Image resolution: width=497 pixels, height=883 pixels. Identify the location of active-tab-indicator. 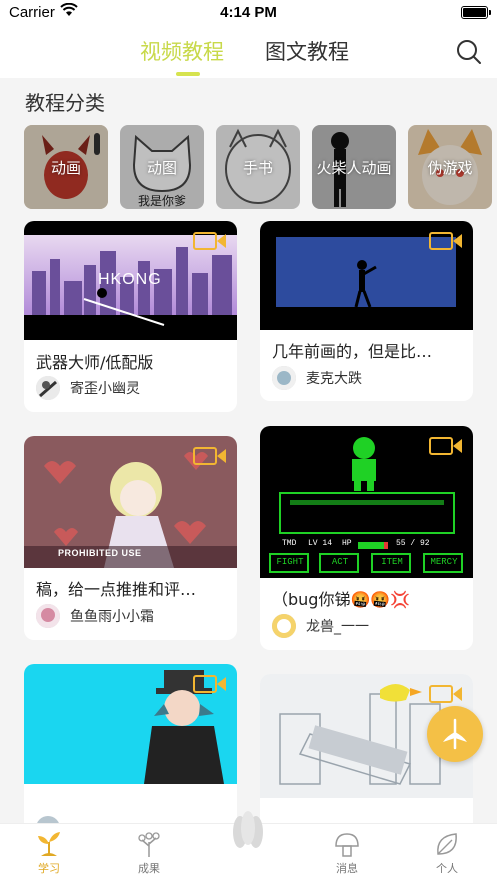
(188, 74).